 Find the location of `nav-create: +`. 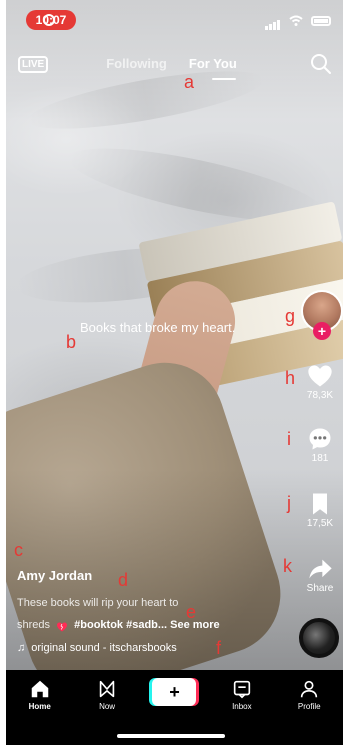

nav-create: + is located at coordinates (174, 694).